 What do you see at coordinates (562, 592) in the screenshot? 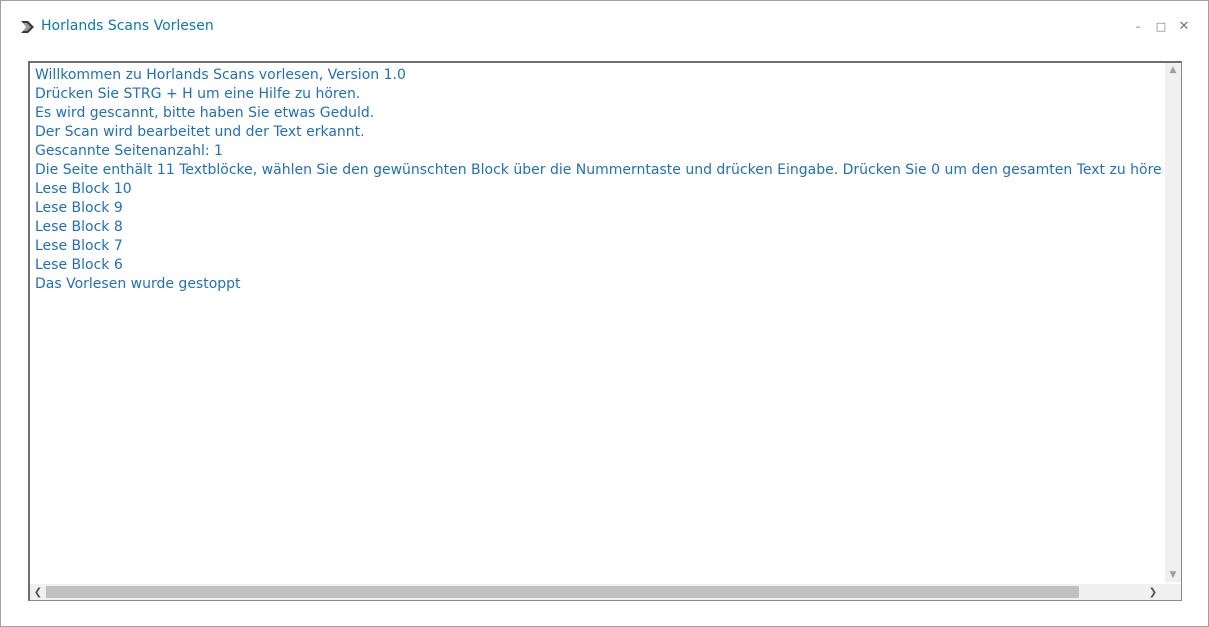
I see `horizontal-scroll-thumb` at bounding box center [562, 592].